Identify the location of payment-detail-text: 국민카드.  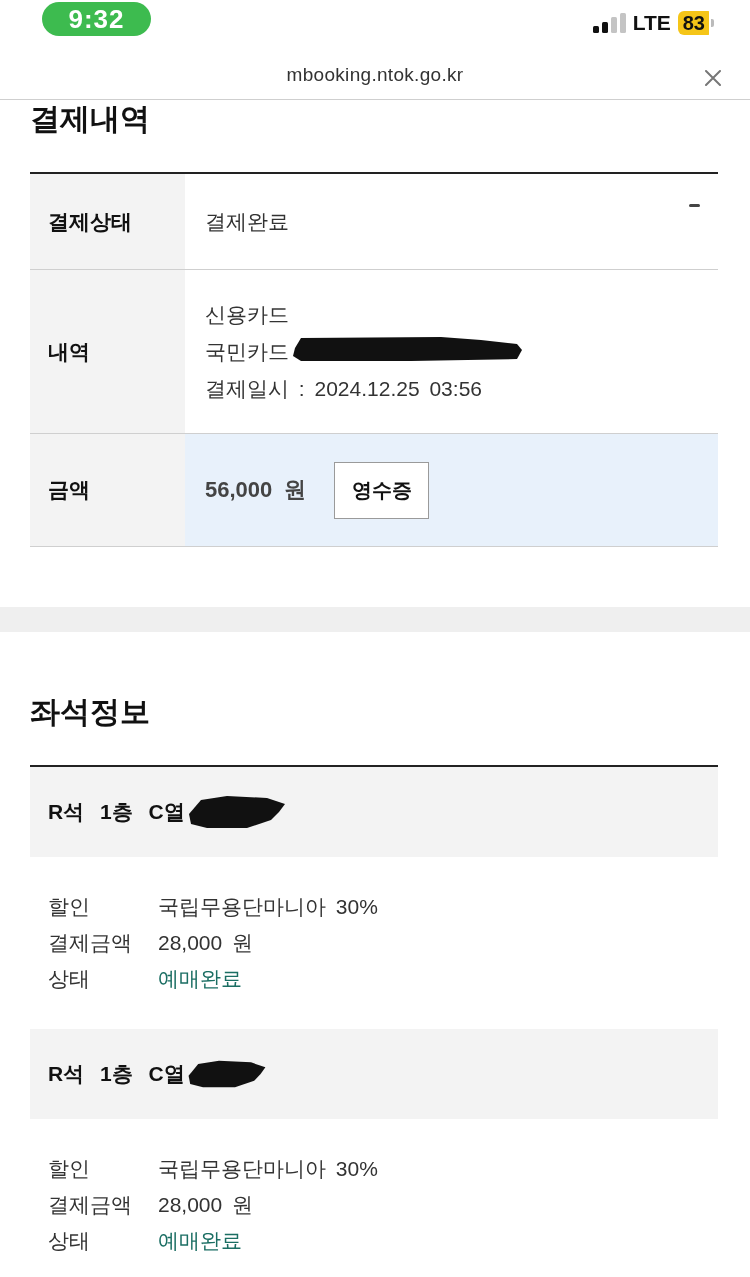
(247, 351).